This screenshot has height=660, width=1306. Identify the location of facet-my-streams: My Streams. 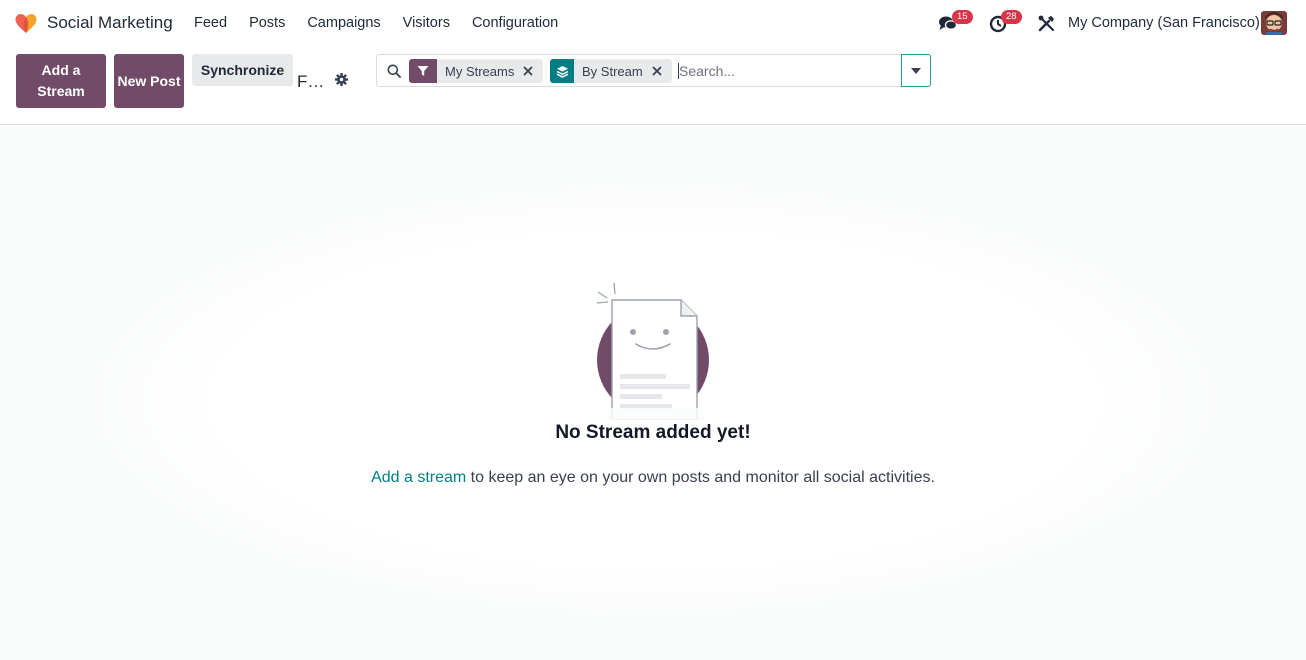
(476, 71).